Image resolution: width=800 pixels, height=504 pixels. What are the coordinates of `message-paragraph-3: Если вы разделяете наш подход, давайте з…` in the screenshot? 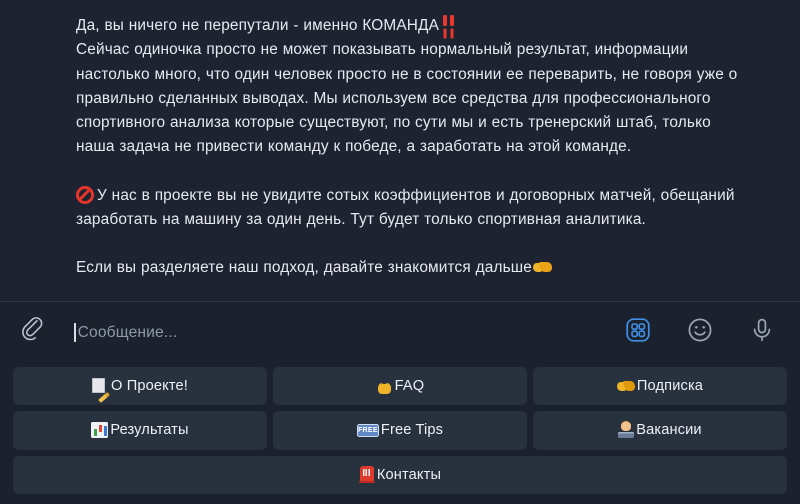 It's located at (407, 268).